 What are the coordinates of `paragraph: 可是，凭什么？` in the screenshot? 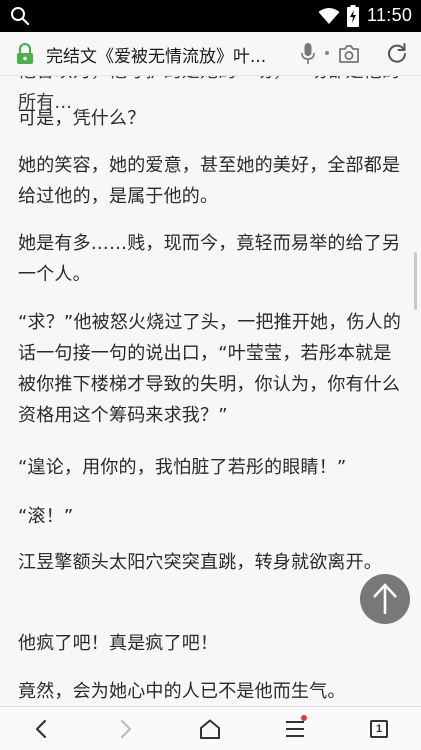 It's located at (82, 118).